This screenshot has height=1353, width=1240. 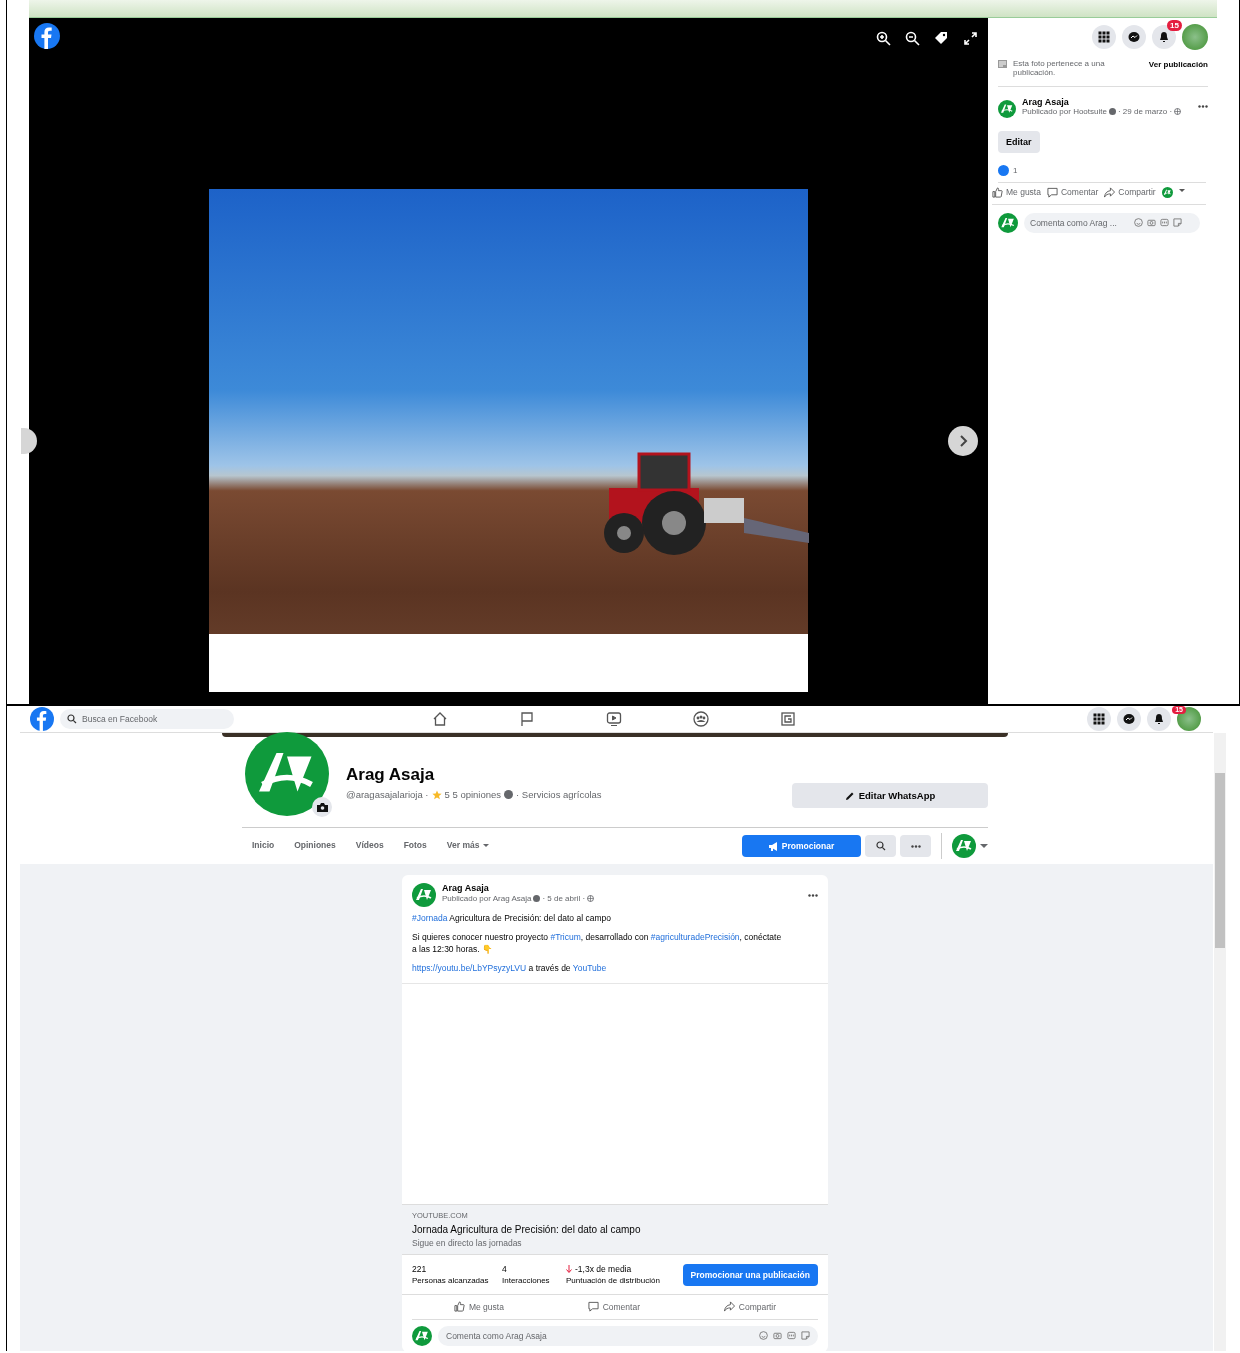 What do you see at coordinates (1220, 1042) in the screenshot?
I see `scrollbar` at bounding box center [1220, 1042].